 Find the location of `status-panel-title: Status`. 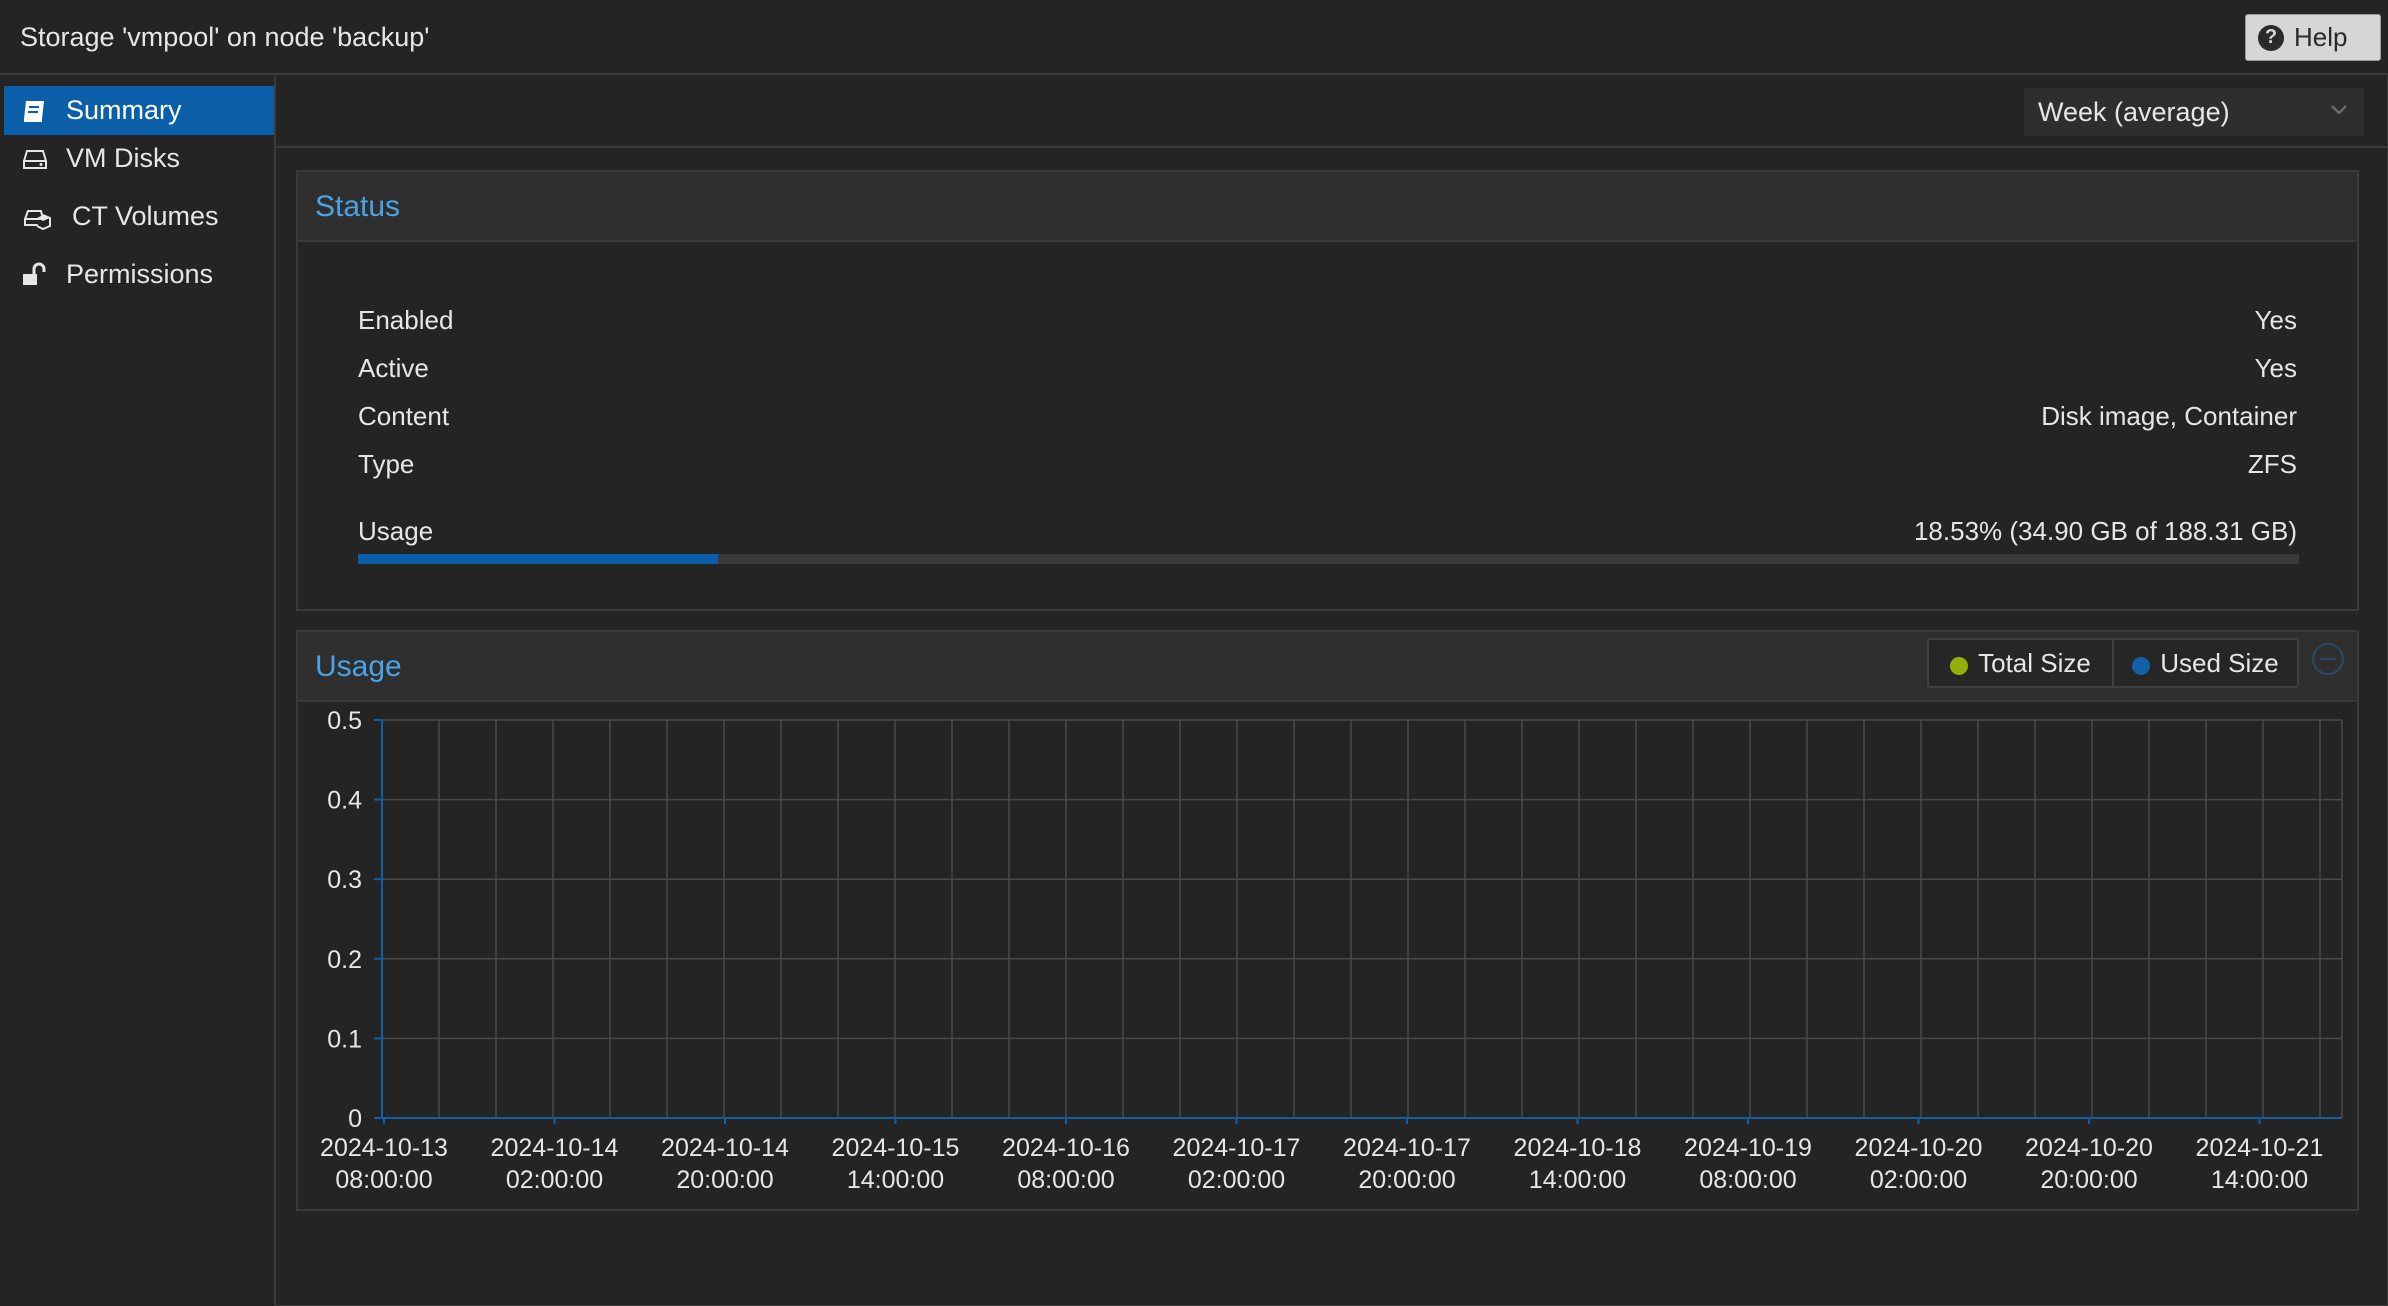

status-panel-title: Status is located at coordinates (358, 206).